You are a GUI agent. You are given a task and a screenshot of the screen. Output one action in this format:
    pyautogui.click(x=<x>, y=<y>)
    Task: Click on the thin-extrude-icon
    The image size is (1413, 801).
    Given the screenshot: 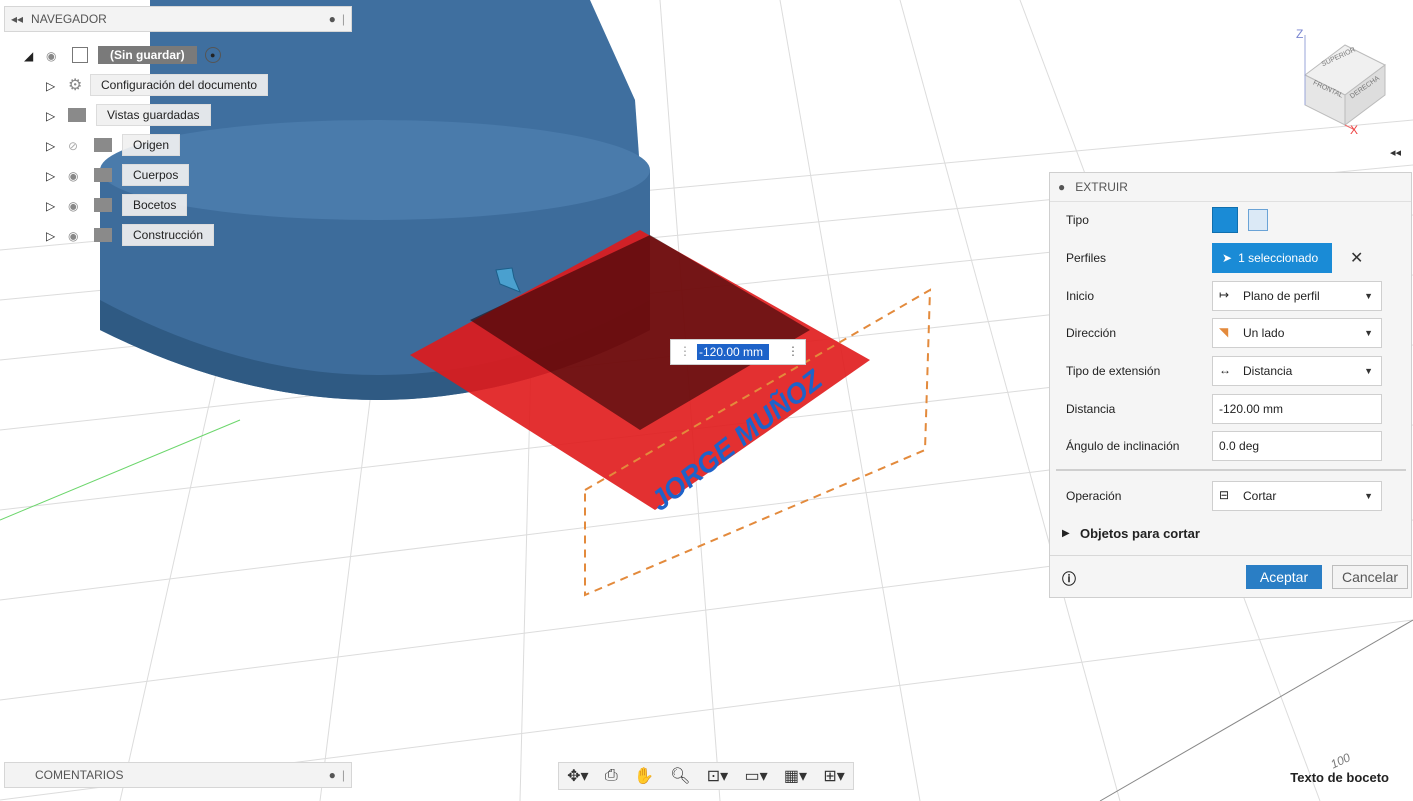 What is the action you would take?
    pyautogui.click(x=1258, y=220)
    